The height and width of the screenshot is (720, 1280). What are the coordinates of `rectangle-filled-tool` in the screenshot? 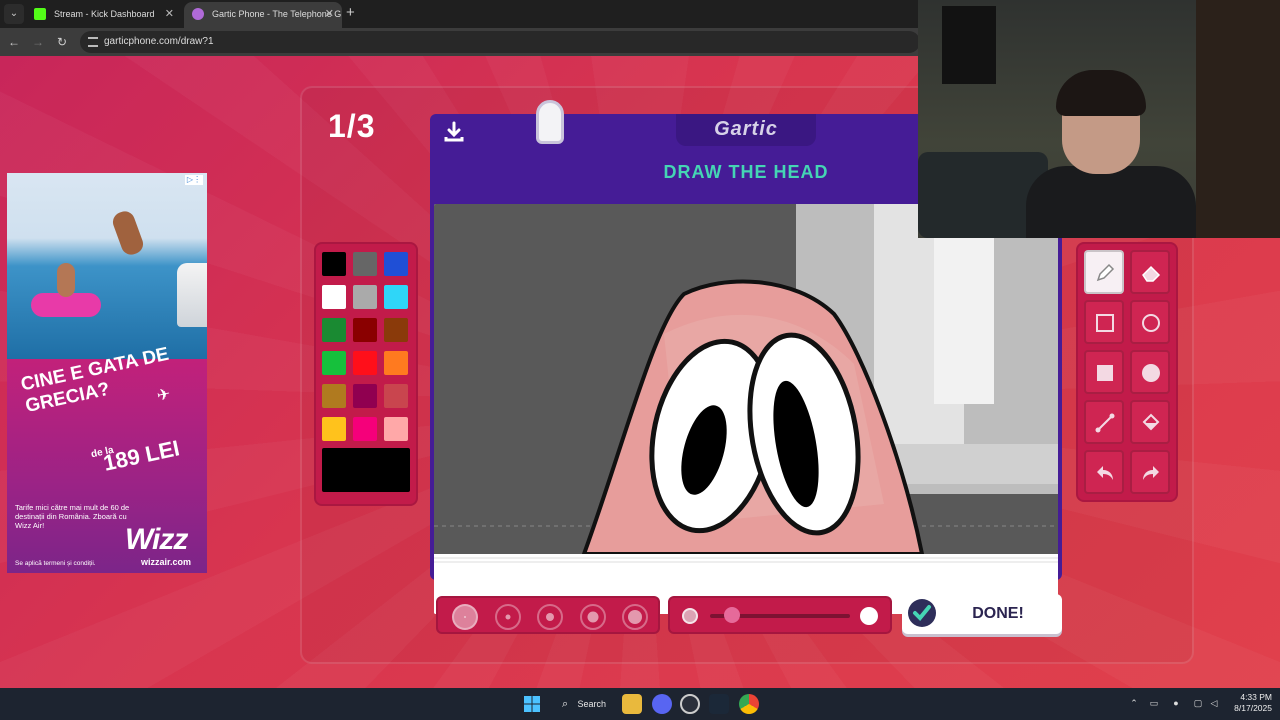 It's located at (1104, 372).